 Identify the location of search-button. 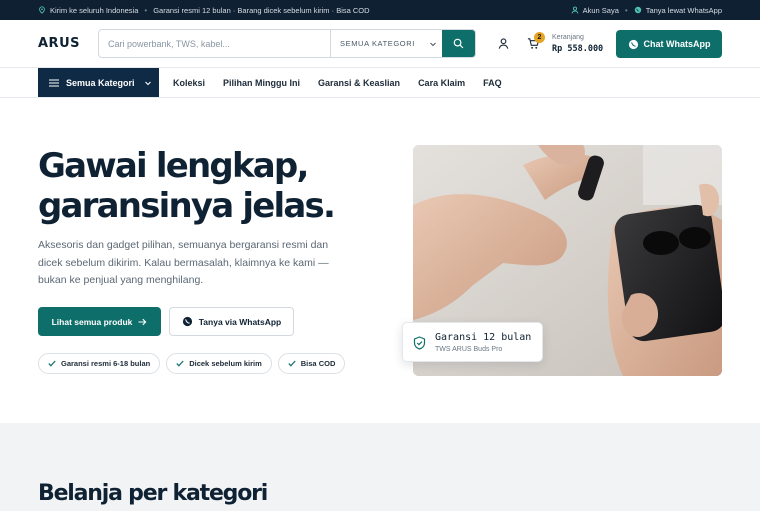
(458, 43).